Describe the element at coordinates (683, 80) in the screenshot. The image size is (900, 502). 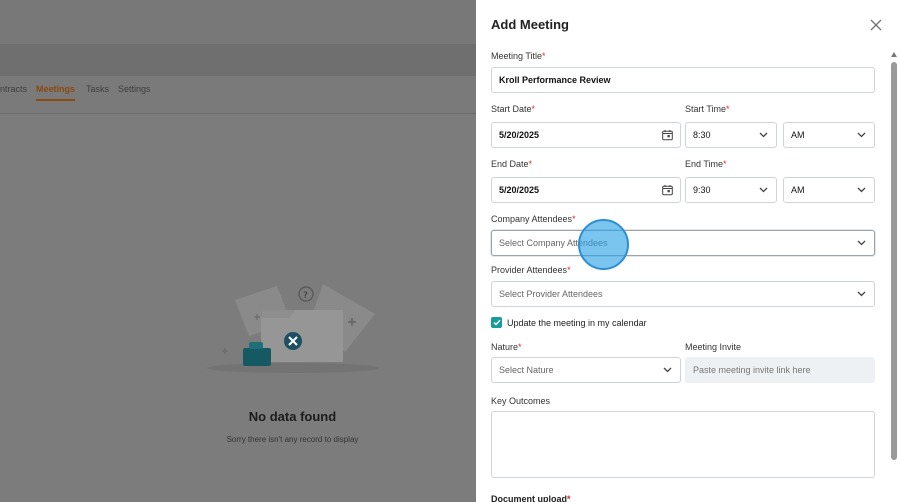
I see `meeting-title-input: Kroll Performance Review` at that location.